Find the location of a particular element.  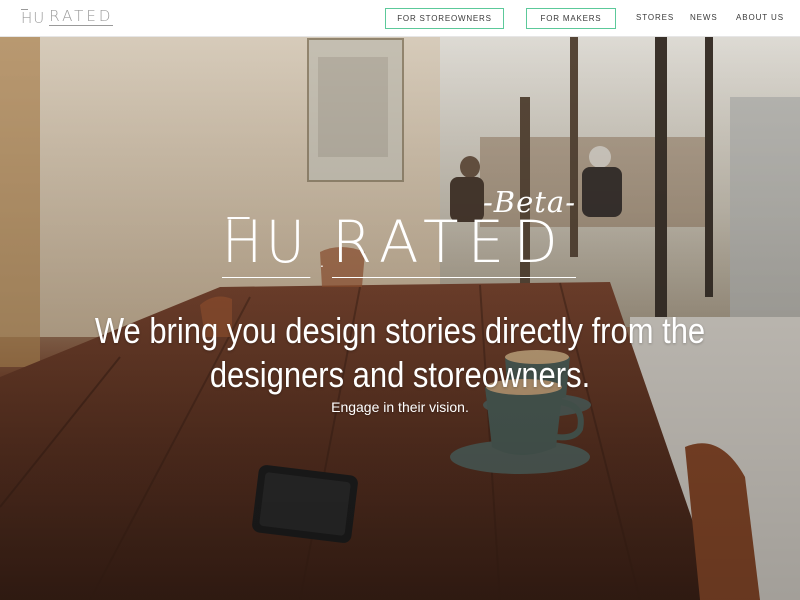

hero-logo-rated: RATED is located at coordinates (453, 245).